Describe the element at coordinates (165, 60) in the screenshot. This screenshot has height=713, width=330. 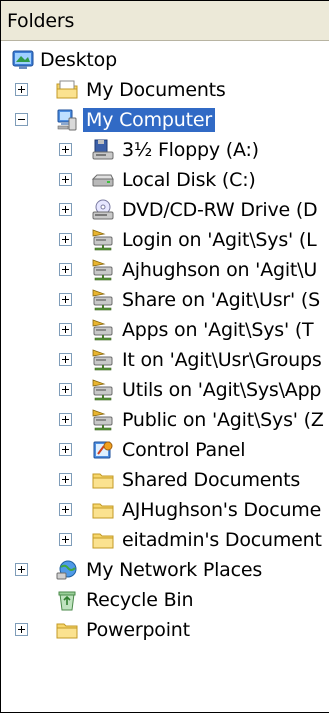
I see `tree-item-desktop: Desktop` at that location.